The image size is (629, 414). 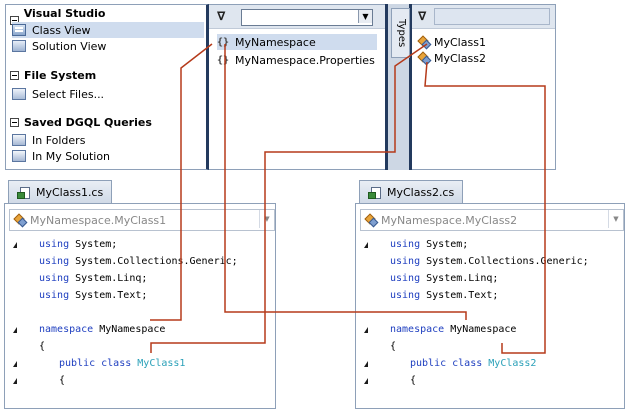 What do you see at coordinates (444, 244) in the screenshot?
I see `code-text: System;` at bounding box center [444, 244].